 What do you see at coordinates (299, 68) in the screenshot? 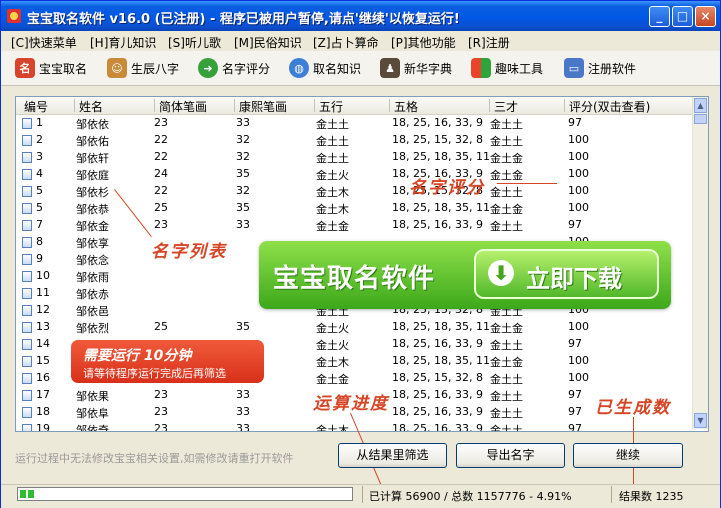
I see `globe-icon: ◍` at bounding box center [299, 68].